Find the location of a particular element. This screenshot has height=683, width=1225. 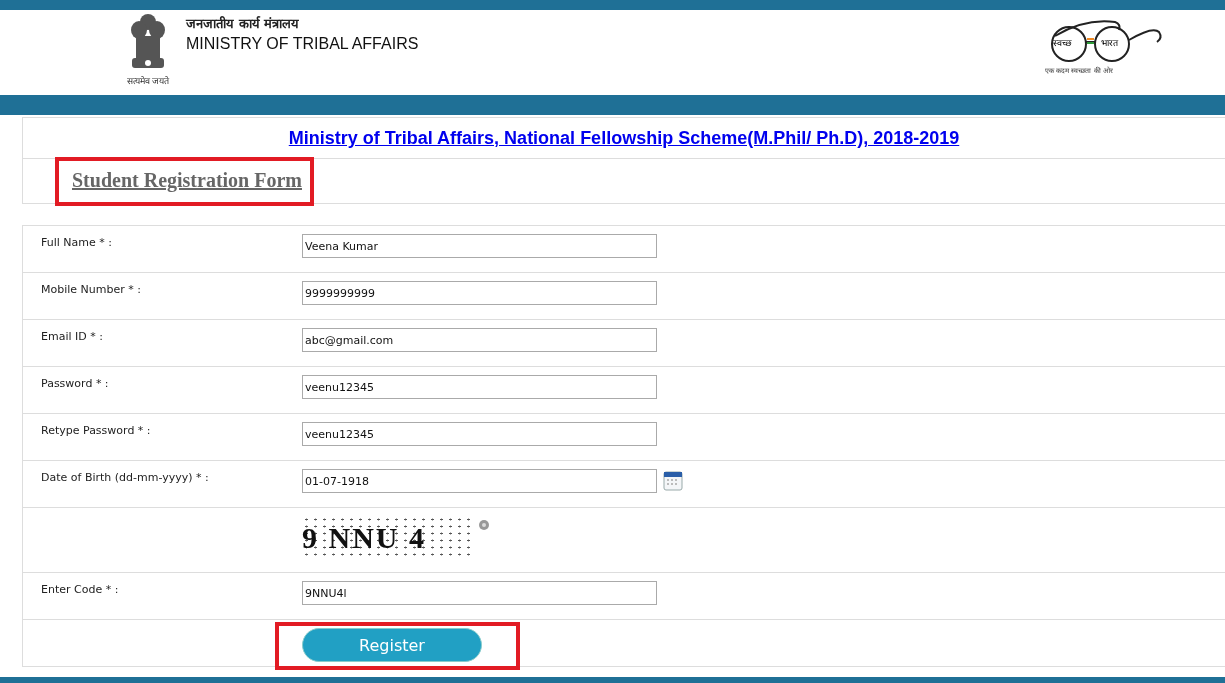

calendar-icon is located at coordinates (673, 480).